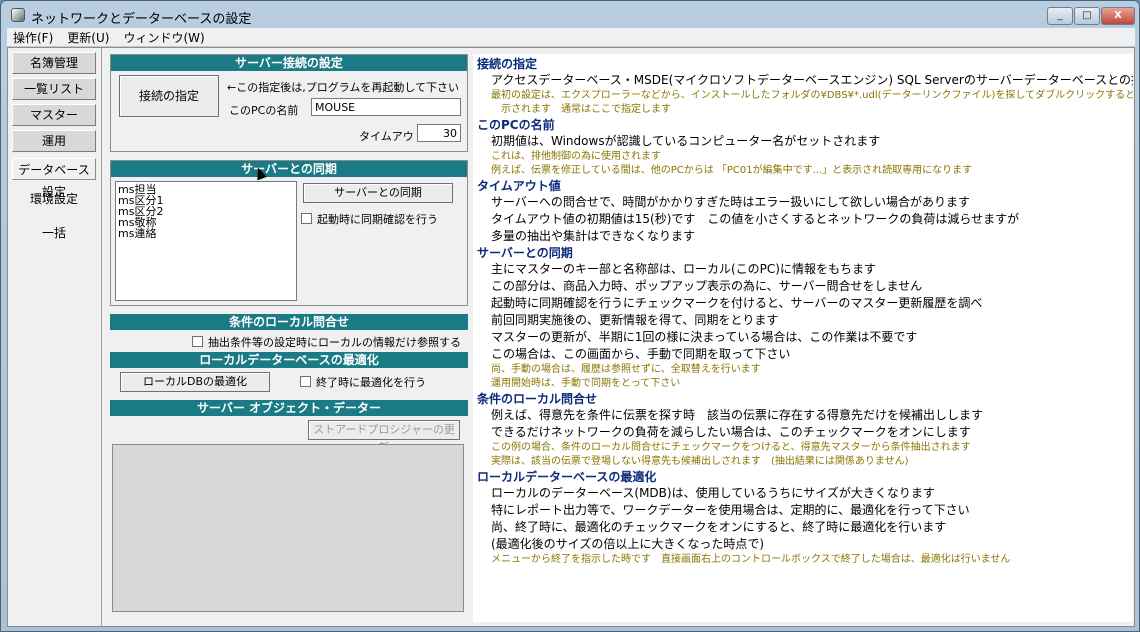 The width and height of the screenshot is (1140, 632). What do you see at coordinates (707, 286) in the screenshot?
I see `help-line: この部分は、商品入力時、ポップアップ表示の為に、サーバー問合せをしません` at bounding box center [707, 286].